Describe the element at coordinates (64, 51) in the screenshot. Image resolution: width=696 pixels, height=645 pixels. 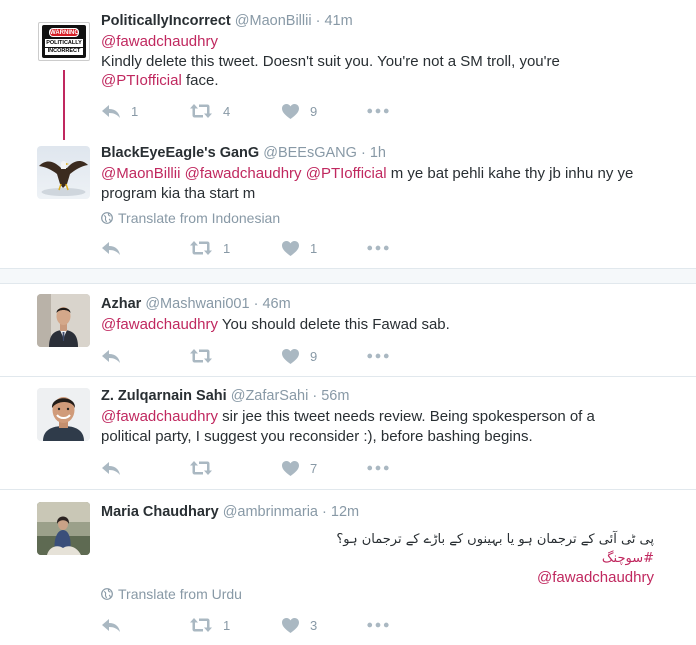
I see `warning-text-line: INCORRECT` at that location.